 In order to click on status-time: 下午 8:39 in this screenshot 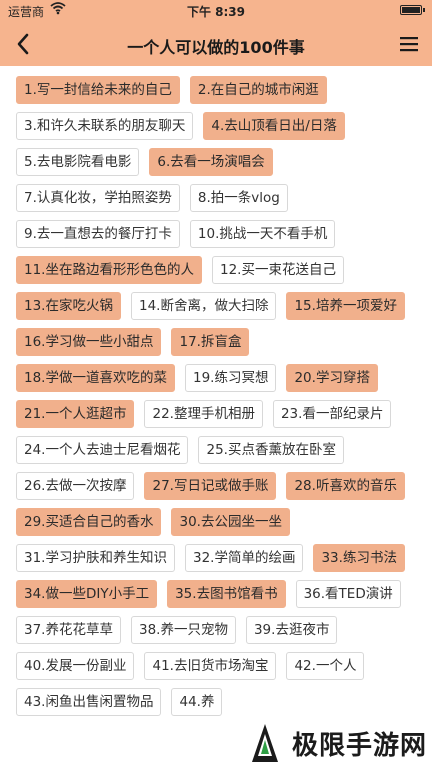, I will do `click(216, 12)`.